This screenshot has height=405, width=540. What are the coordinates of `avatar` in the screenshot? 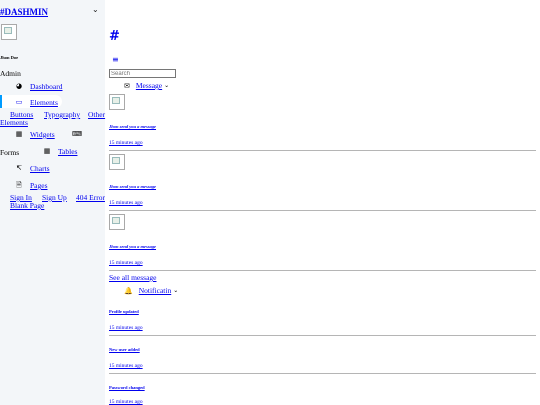 It's located at (9, 32).